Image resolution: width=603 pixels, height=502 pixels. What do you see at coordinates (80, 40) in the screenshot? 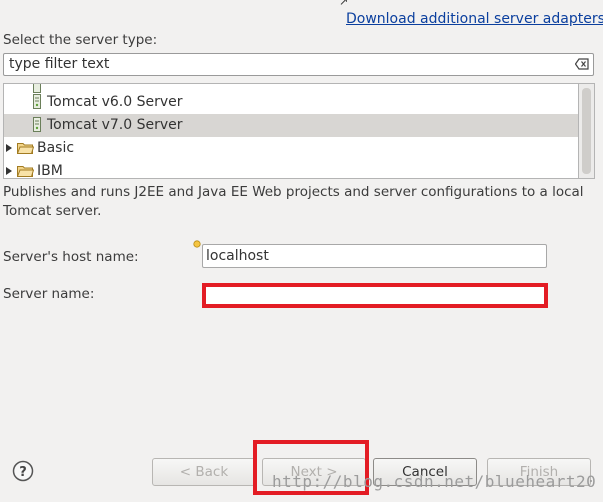
I see `server-type-label: Select the server type:` at bounding box center [80, 40].